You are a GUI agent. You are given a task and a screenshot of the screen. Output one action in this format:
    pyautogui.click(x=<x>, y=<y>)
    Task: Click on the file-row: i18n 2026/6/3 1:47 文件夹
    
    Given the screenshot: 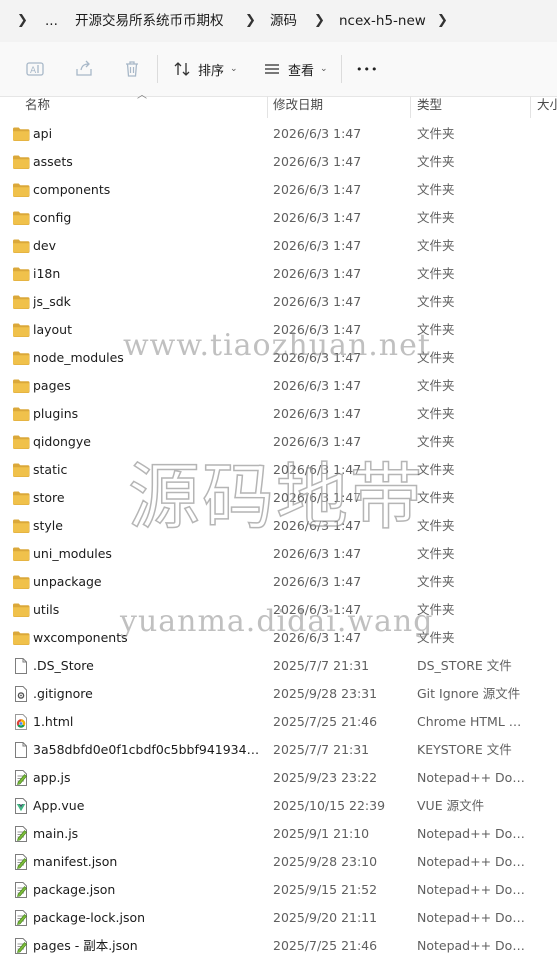 What is the action you would take?
    pyautogui.click(x=278, y=274)
    